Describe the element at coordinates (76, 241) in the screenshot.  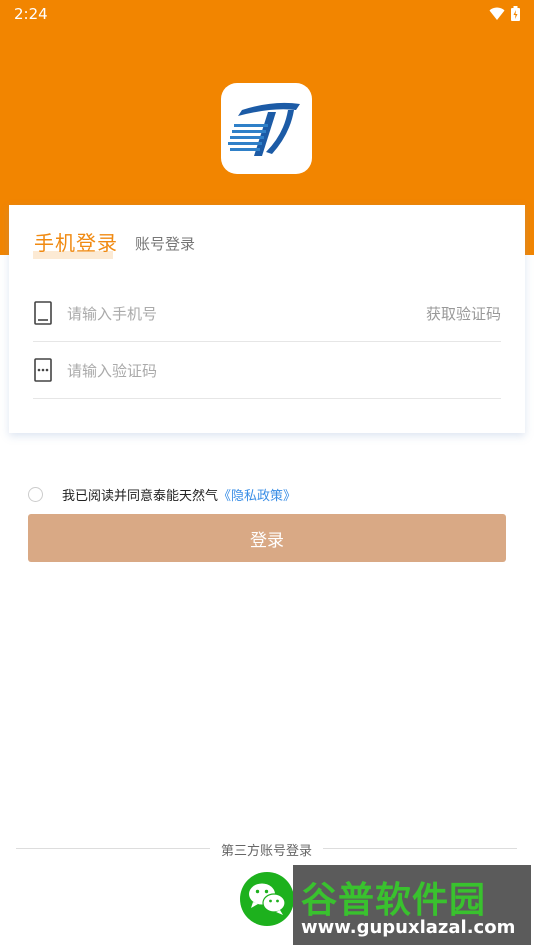
I see `tab-phone-login: 手机登录` at that location.